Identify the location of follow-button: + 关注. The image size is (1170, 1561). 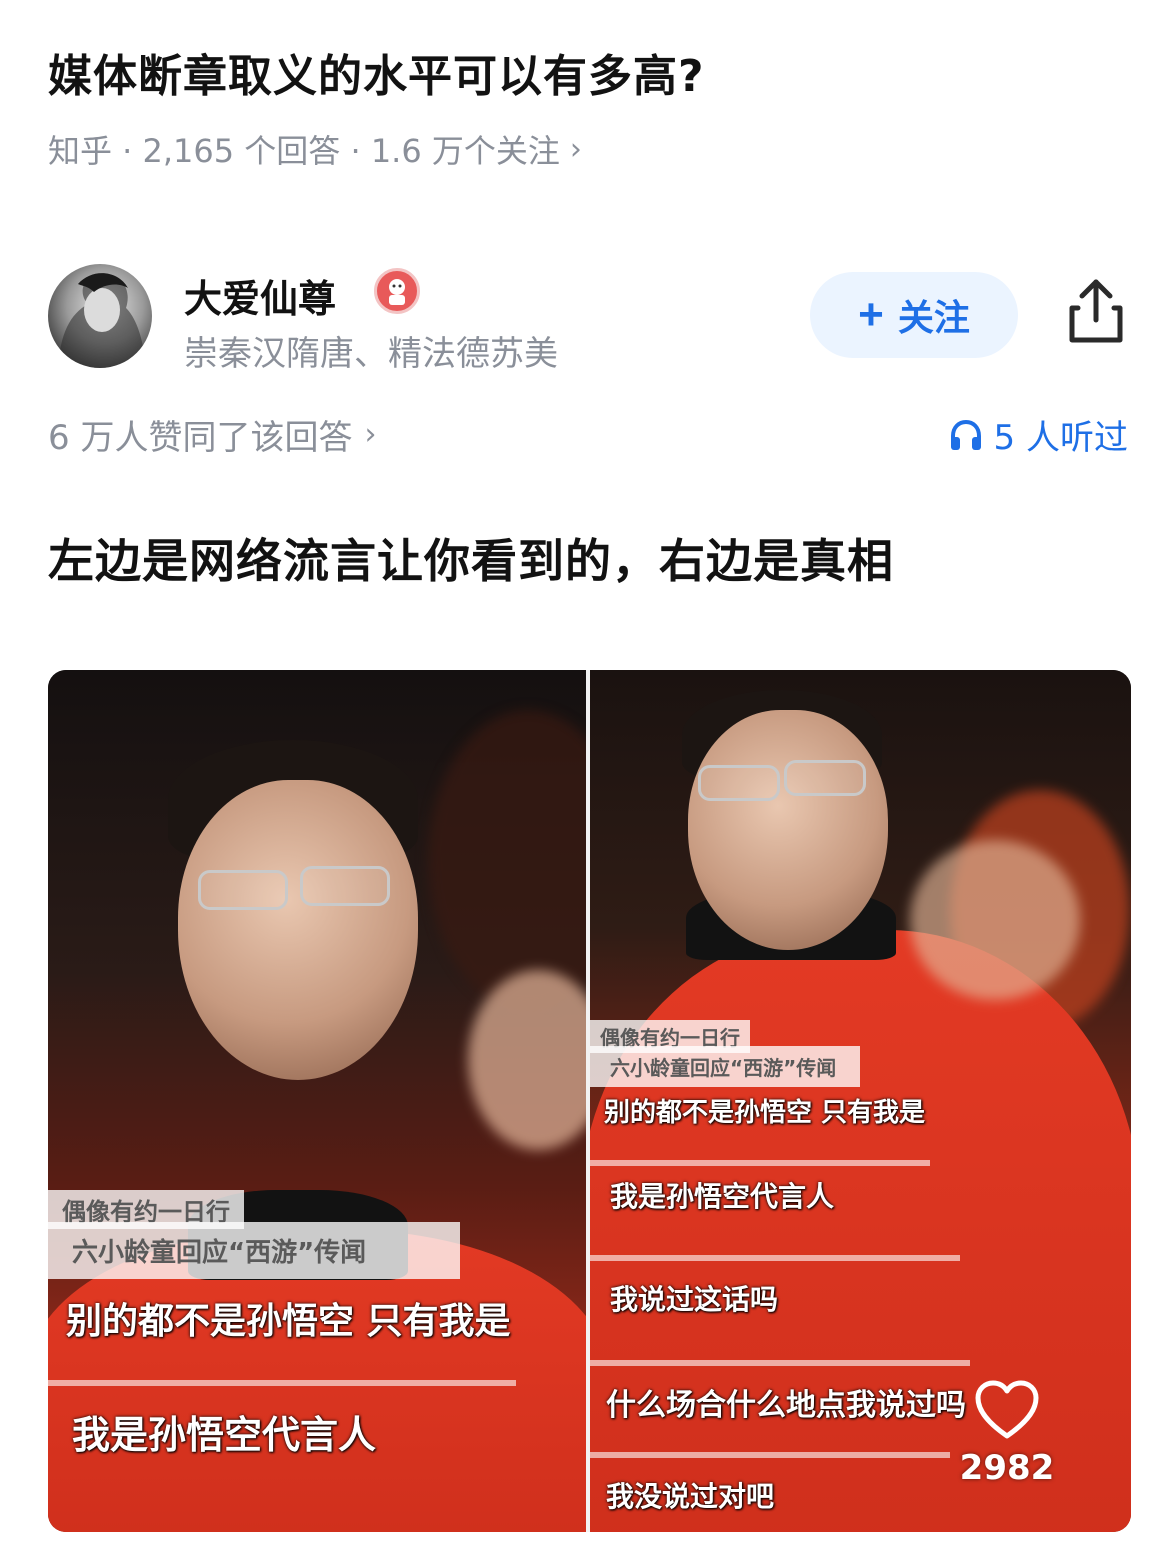
(914, 315).